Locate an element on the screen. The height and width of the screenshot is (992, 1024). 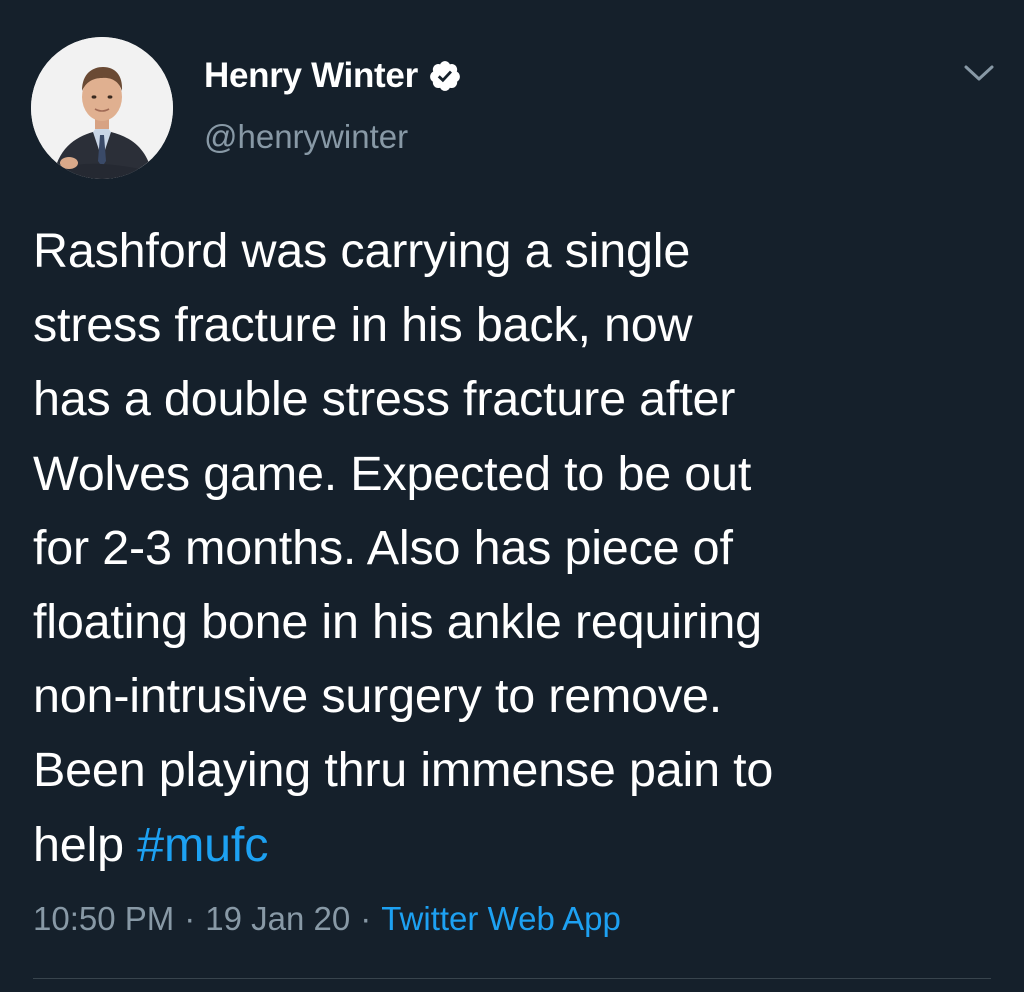
tweet-source-link: Twitter Web App is located at coordinates (501, 918).